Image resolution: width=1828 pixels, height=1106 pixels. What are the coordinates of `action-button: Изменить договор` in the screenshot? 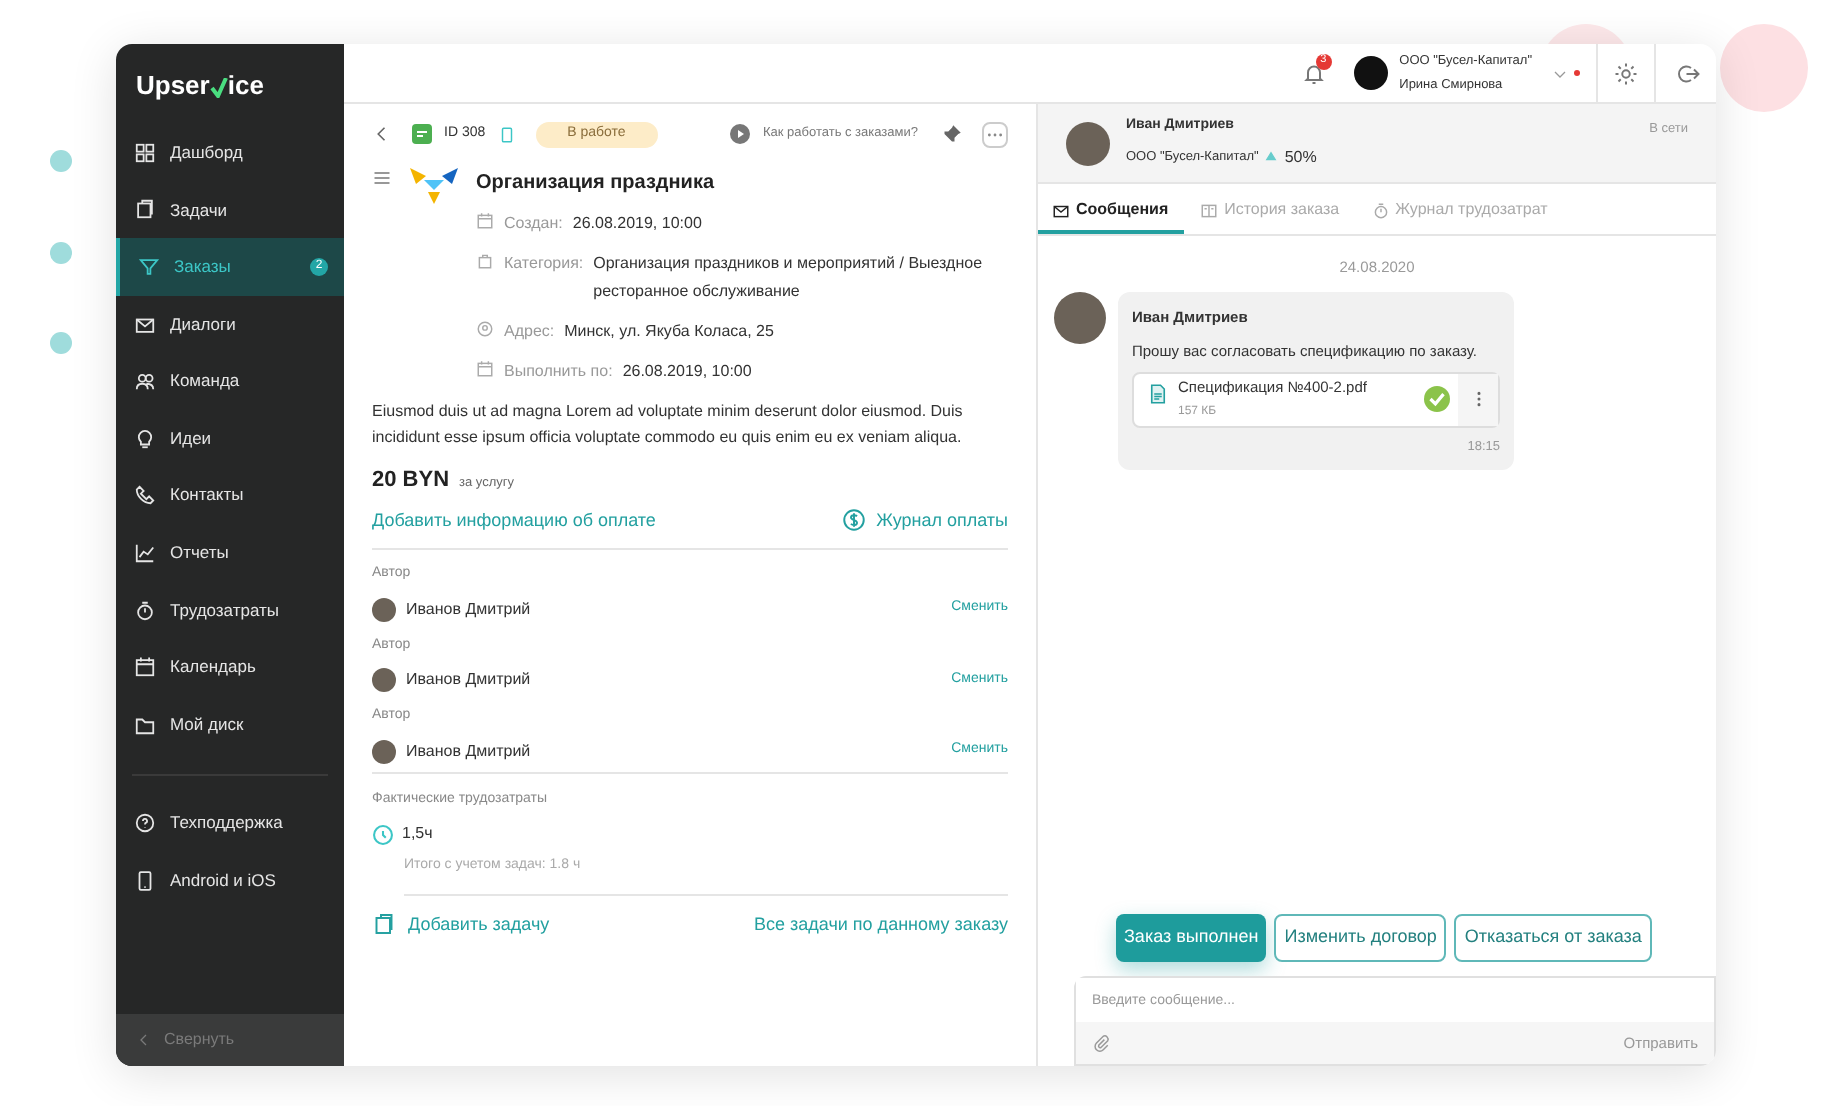 It's located at (1360, 938).